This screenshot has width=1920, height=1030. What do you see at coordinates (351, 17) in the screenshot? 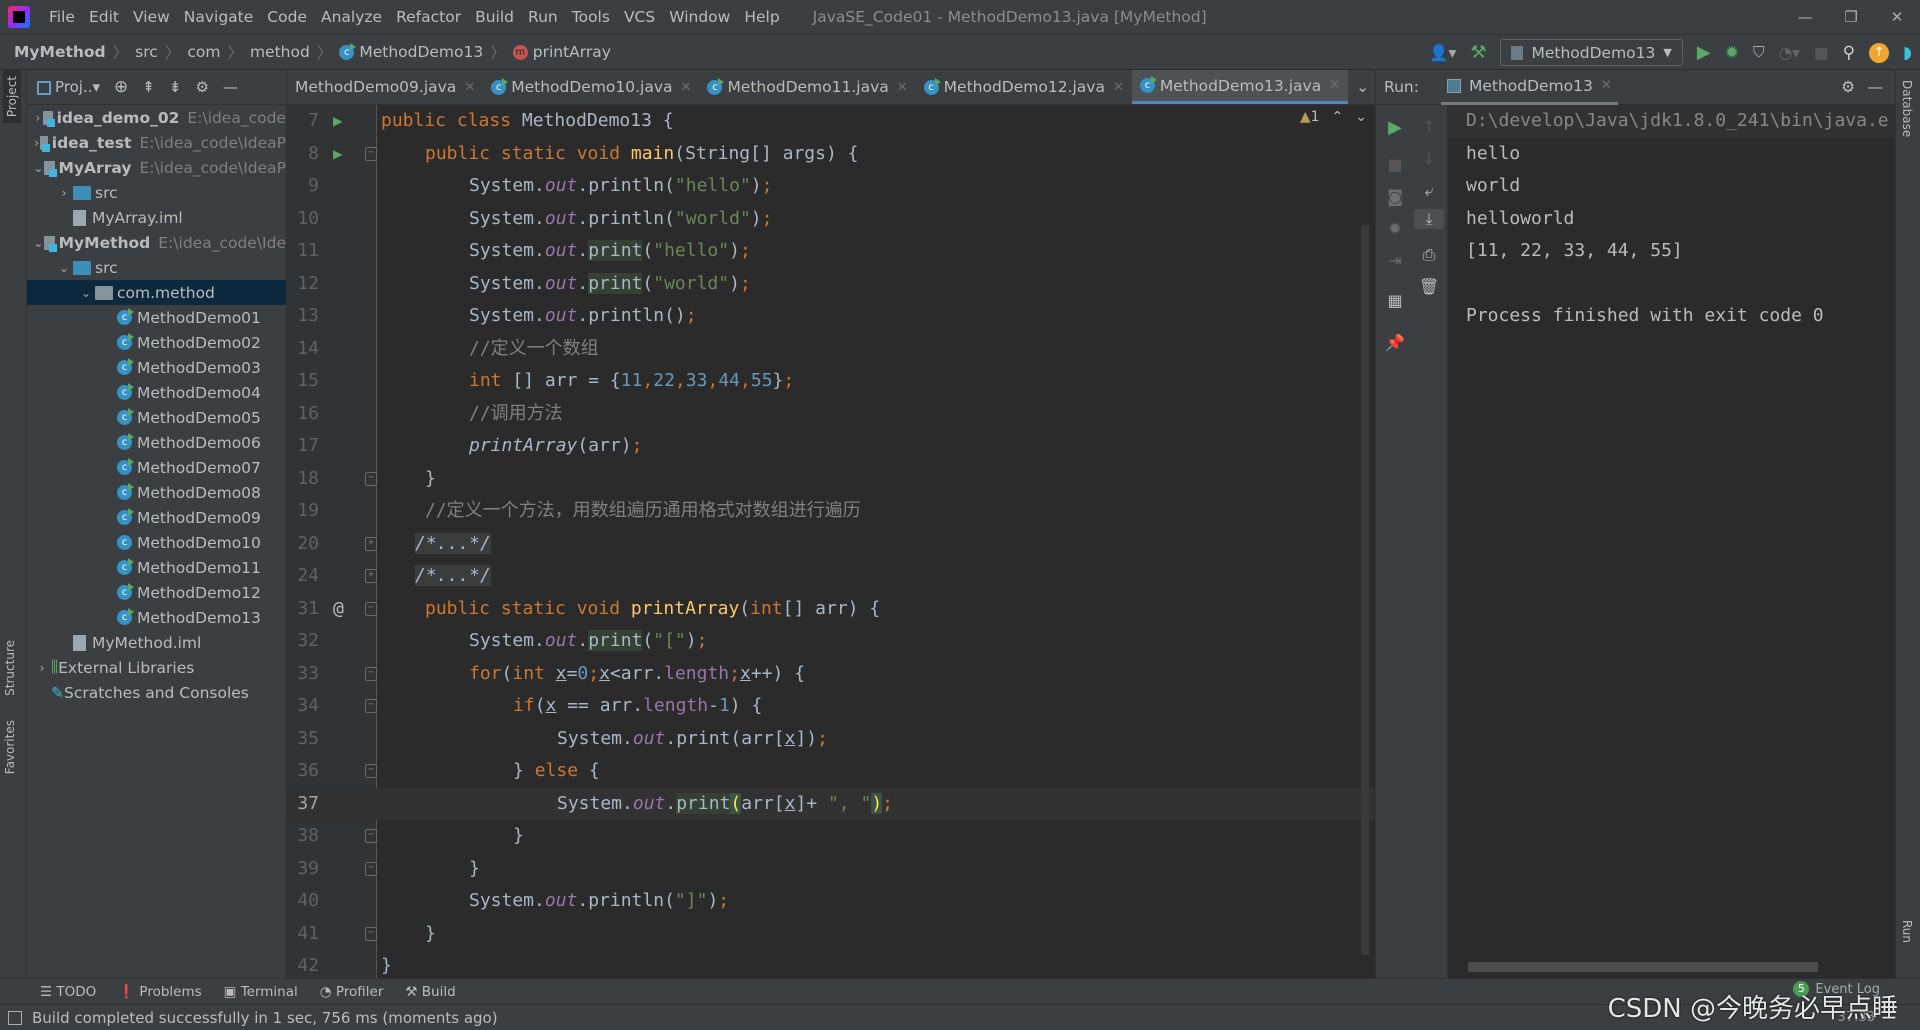
I see `menu-analyze: Analyze` at bounding box center [351, 17].